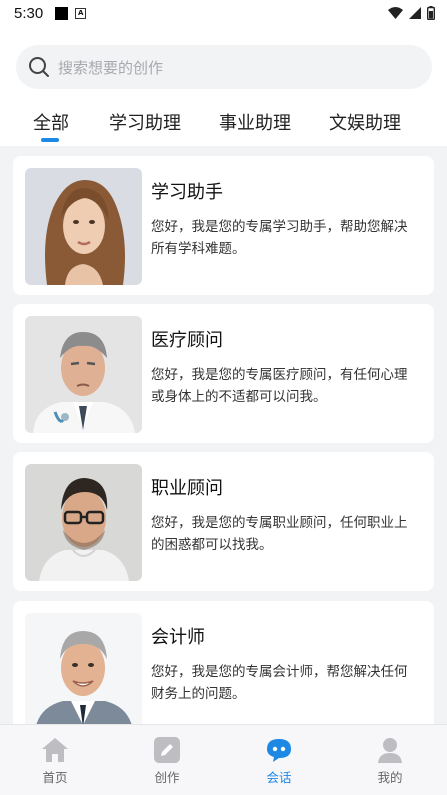 Image resolution: width=447 pixels, height=795 pixels. I want to click on status-bar: 5:30 A, so click(223, 13).